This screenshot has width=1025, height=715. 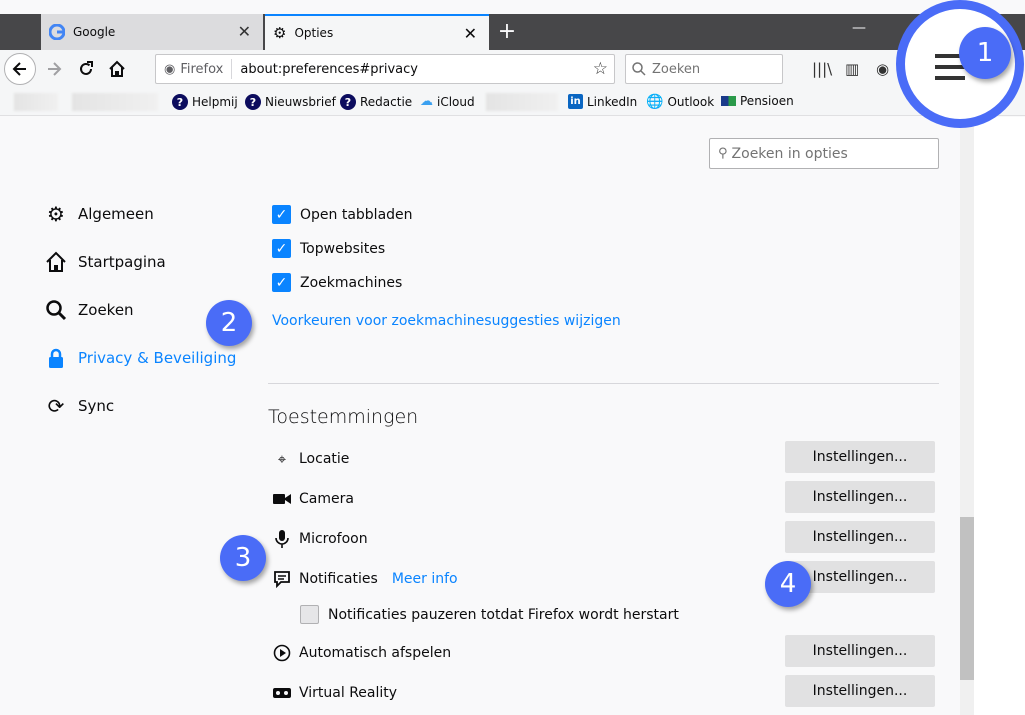 I want to click on checkbox-label: Open tabbladen, so click(x=356, y=214).